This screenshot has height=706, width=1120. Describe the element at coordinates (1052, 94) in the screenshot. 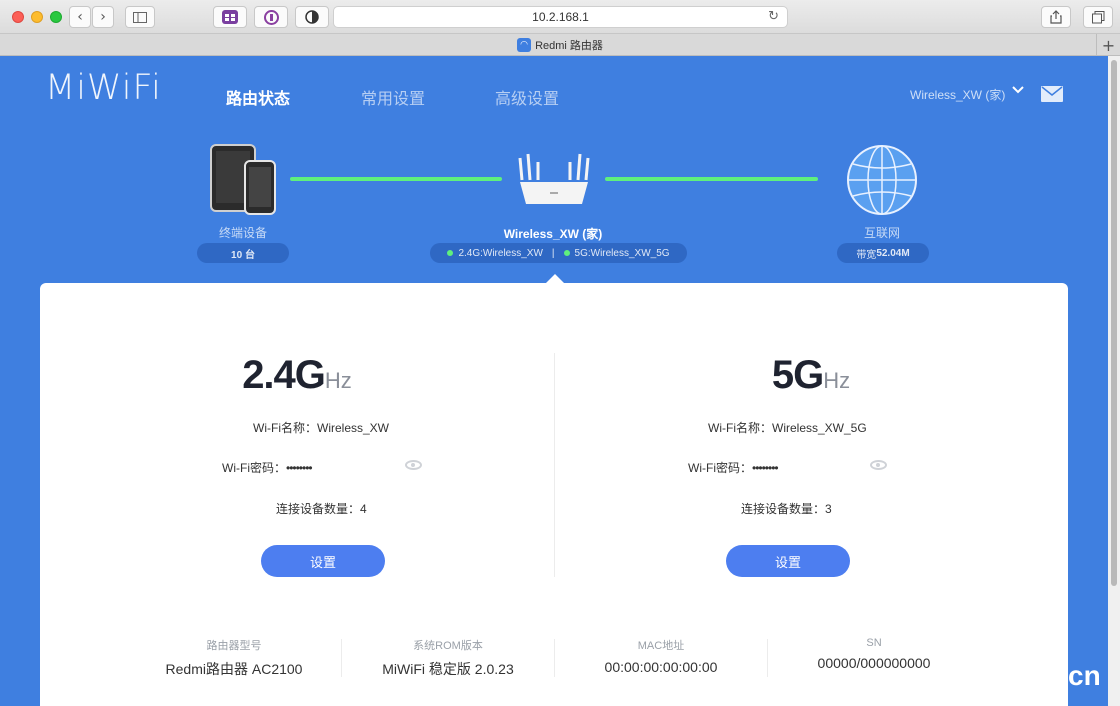

I see `mail-icon` at that location.